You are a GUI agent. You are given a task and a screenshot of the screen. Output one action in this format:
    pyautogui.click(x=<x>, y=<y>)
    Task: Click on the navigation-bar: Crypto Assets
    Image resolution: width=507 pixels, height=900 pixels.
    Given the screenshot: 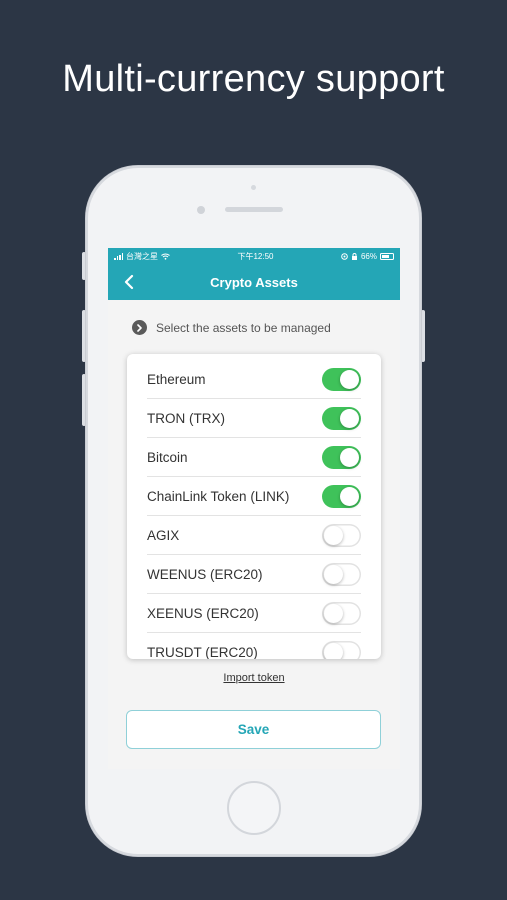 What is the action you would take?
    pyautogui.click(x=254, y=282)
    